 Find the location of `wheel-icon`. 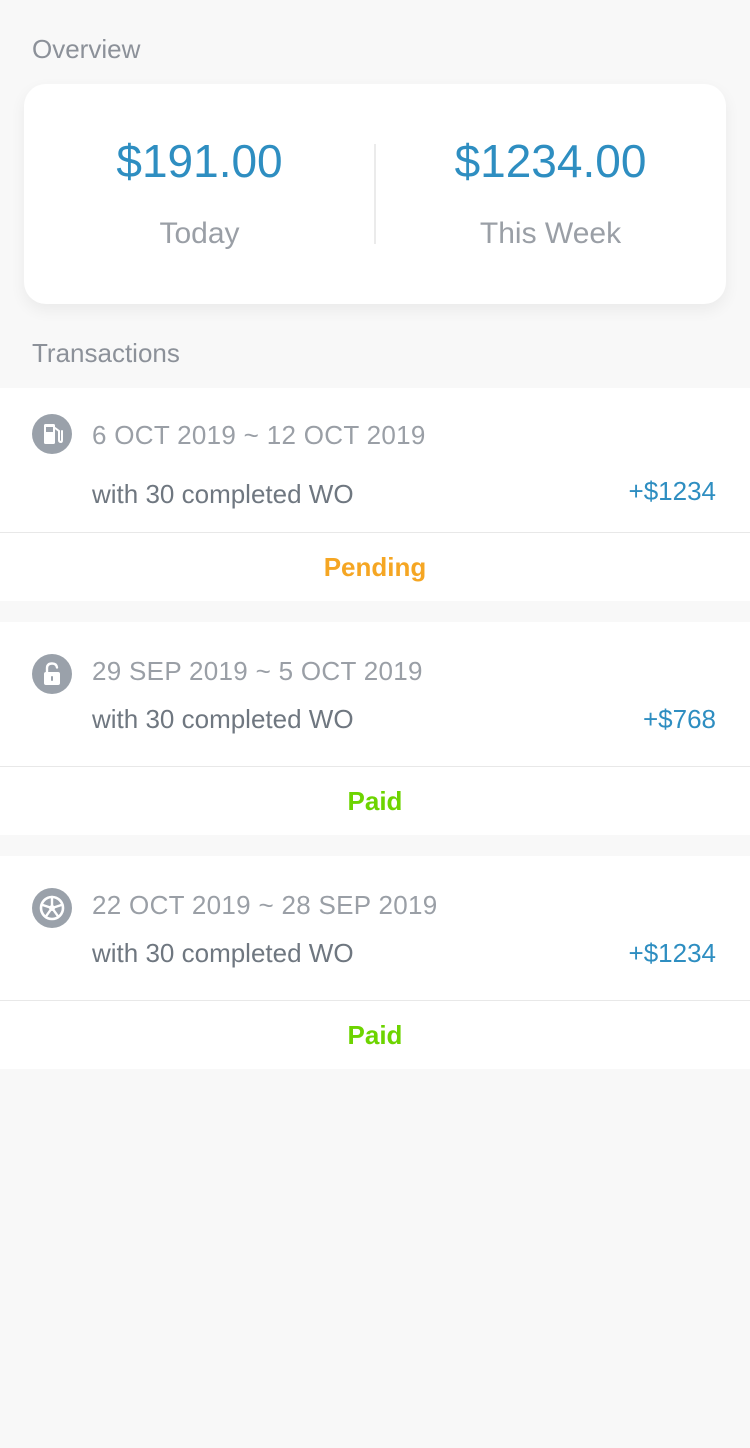

wheel-icon is located at coordinates (52, 908).